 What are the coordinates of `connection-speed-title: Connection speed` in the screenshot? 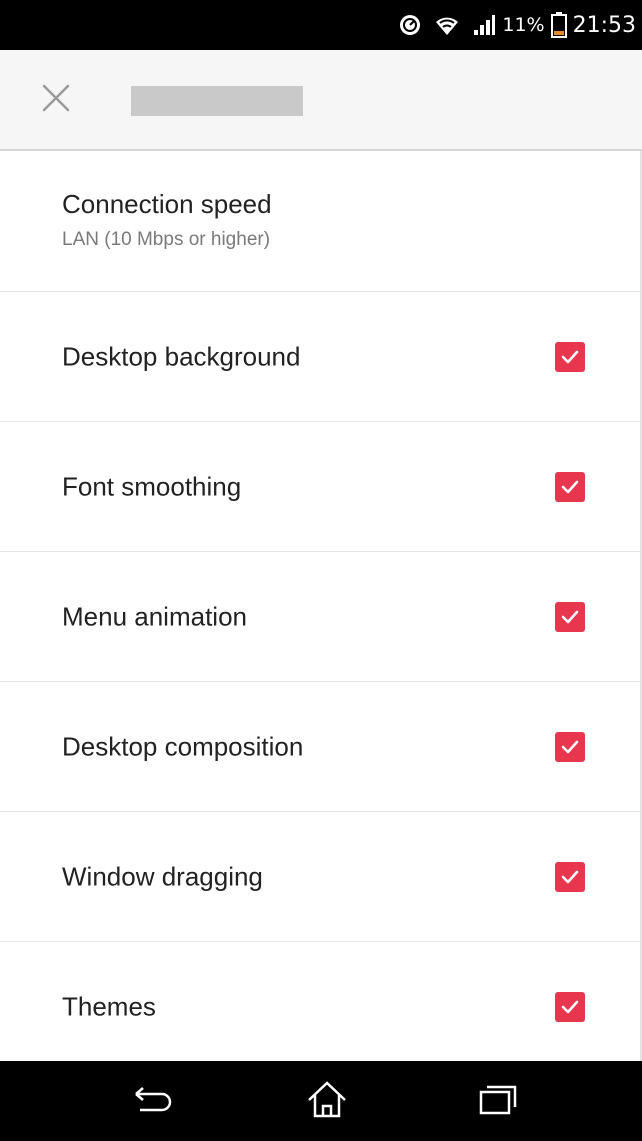 It's located at (167, 204).